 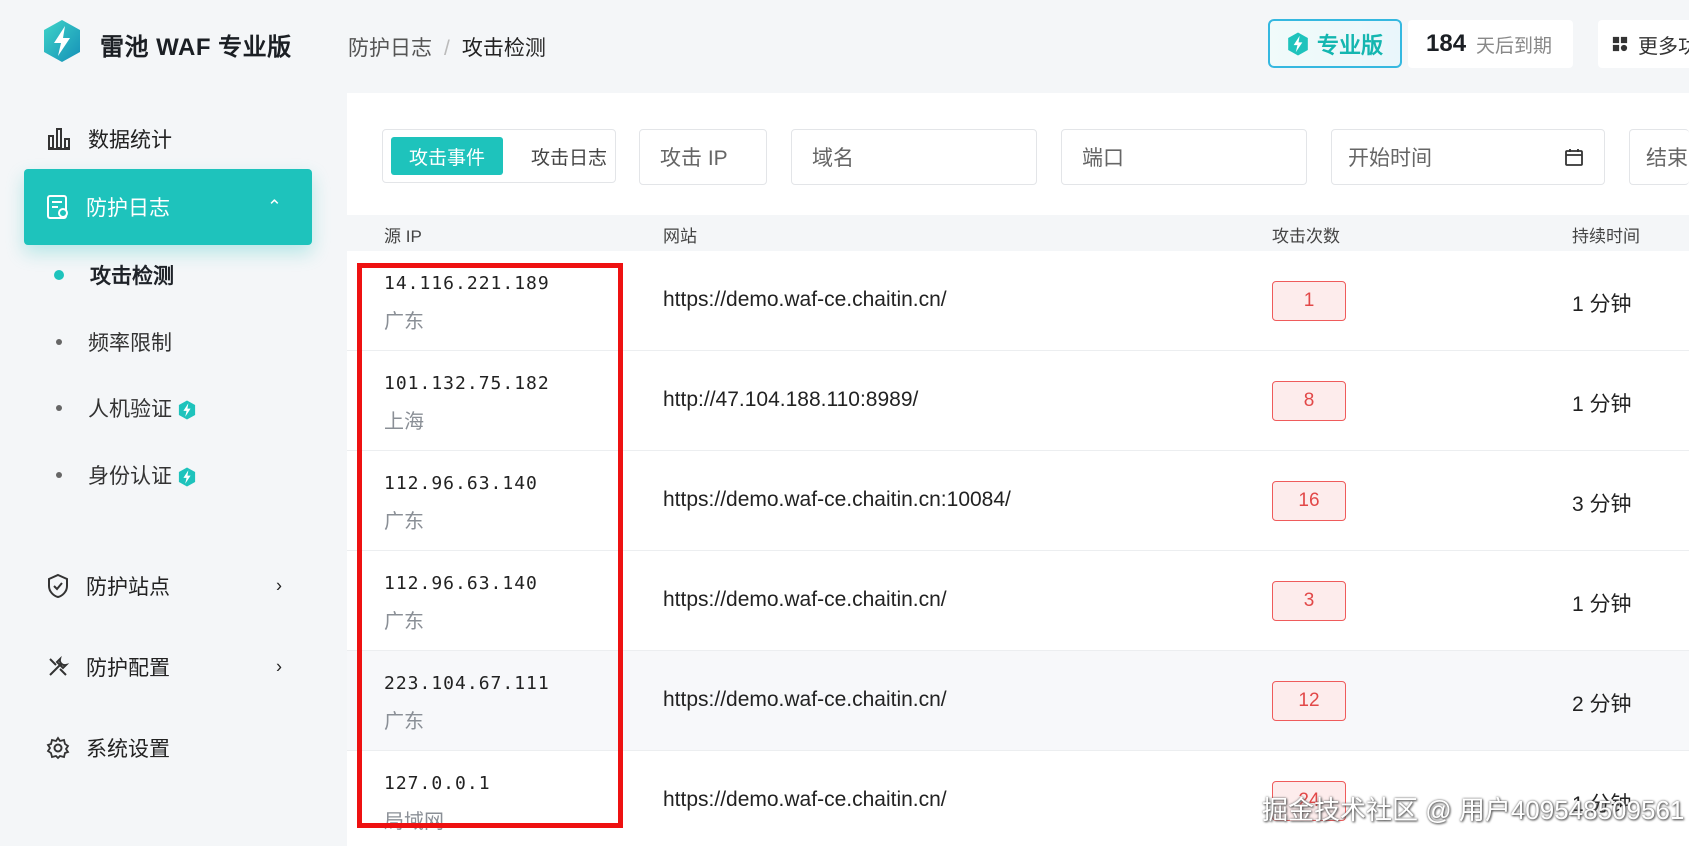 I want to click on sidebar-subitem-label: 身份认证, so click(x=142, y=475).